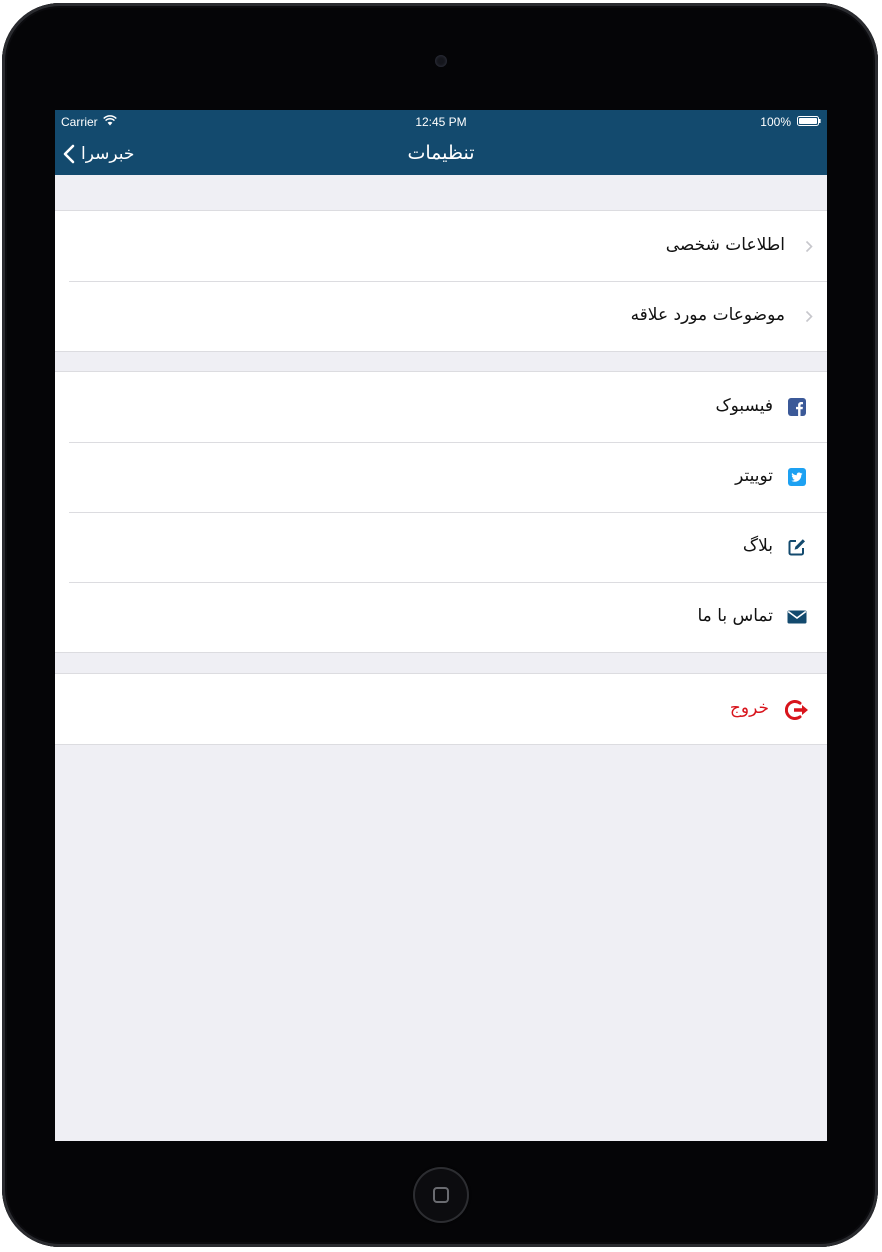 Image resolution: width=882 pixels, height=1252 pixels. Describe the element at coordinates (796, 547) in the screenshot. I see `edit-icon` at that location.